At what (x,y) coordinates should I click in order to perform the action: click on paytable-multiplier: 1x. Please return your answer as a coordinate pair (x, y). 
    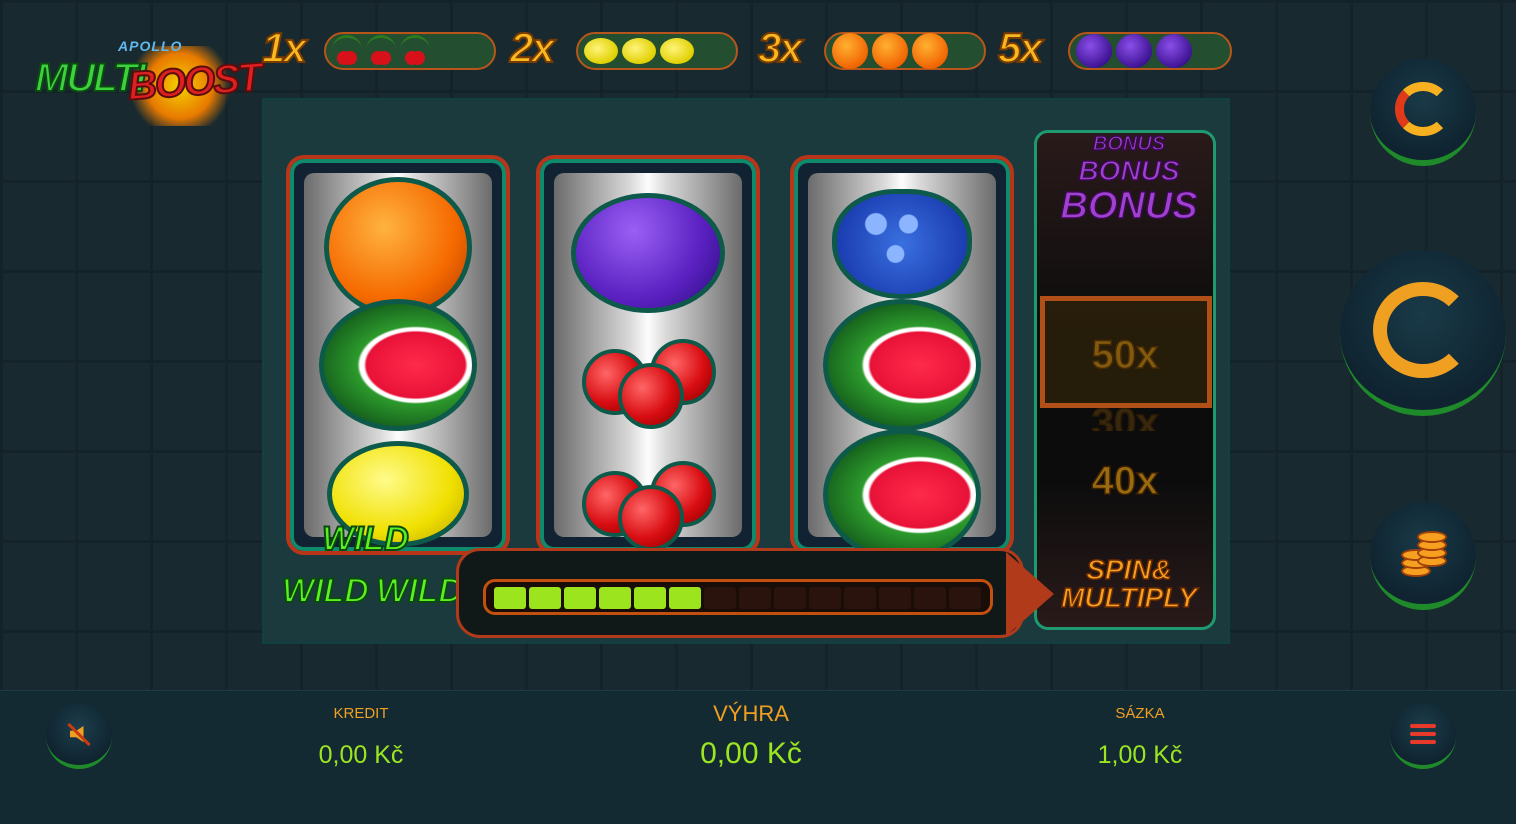
    Looking at the image, I should click on (284, 47).